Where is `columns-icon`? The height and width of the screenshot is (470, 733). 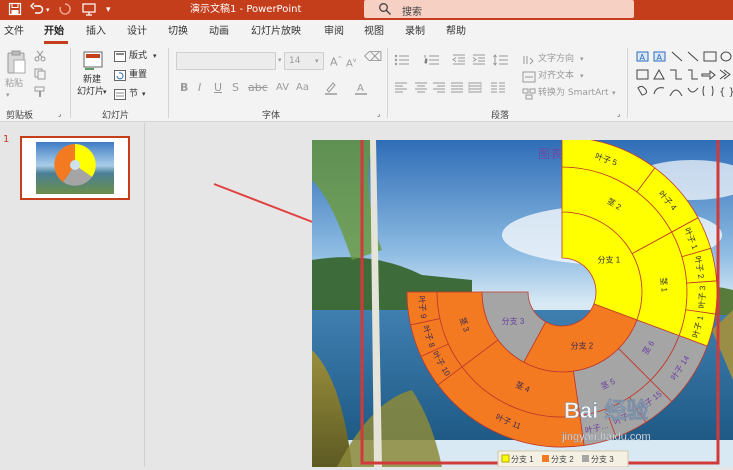
columns-icon is located at coordinates (498, 89).